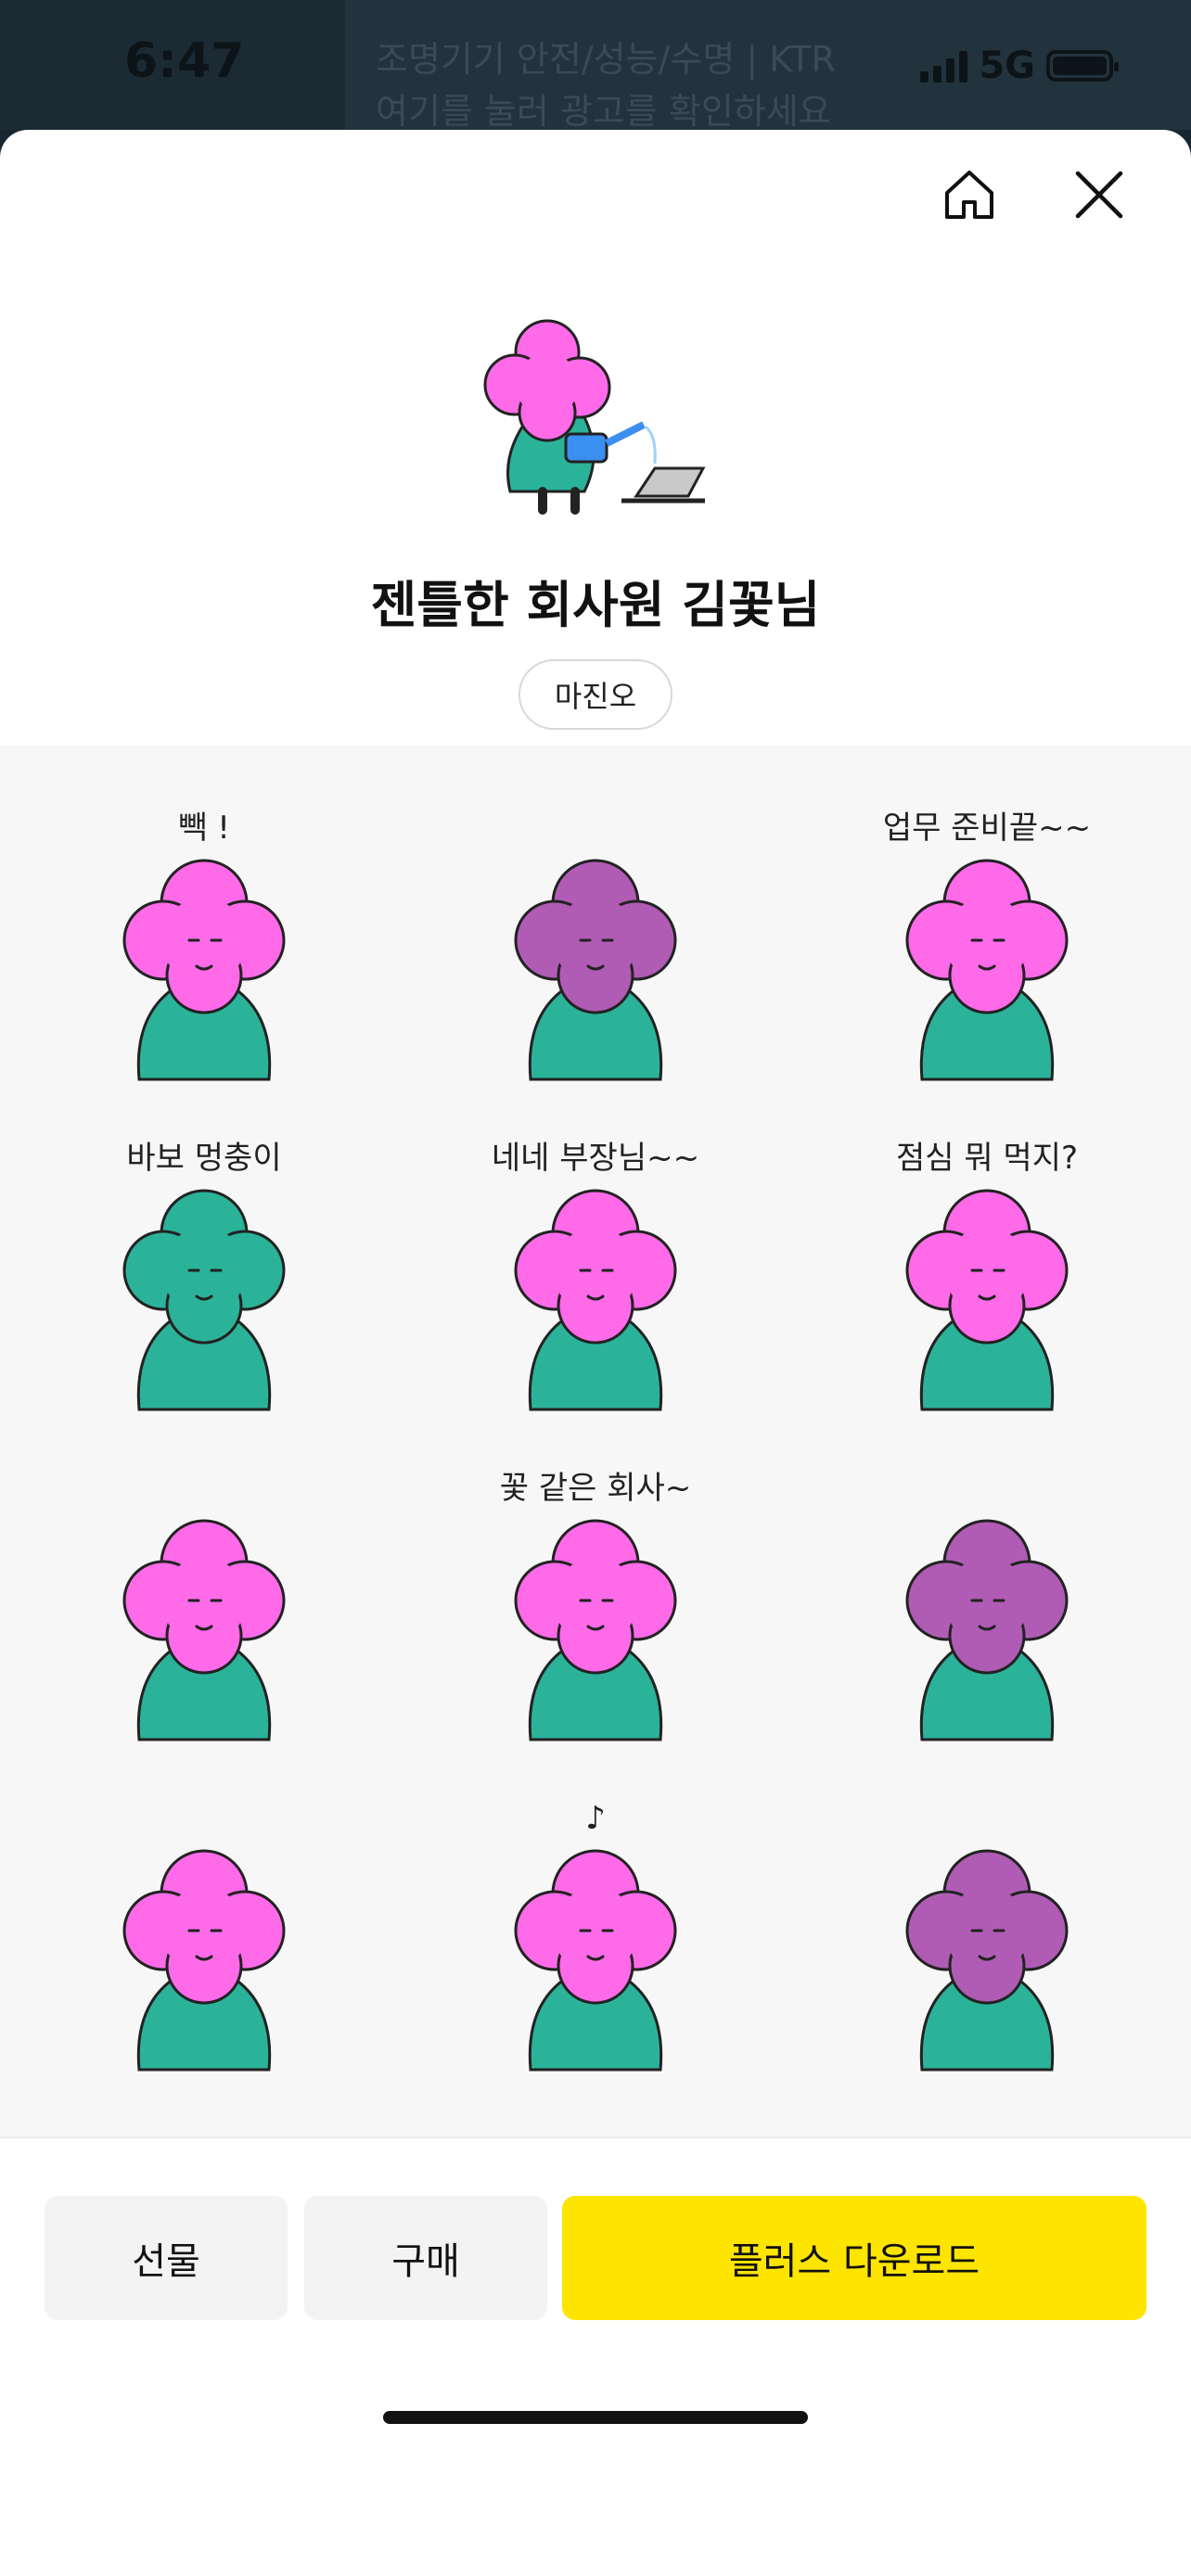  Describe the element at coordinates (204, 829) in the screenshot. I see `sticker-caption: 빽 !` at that location.